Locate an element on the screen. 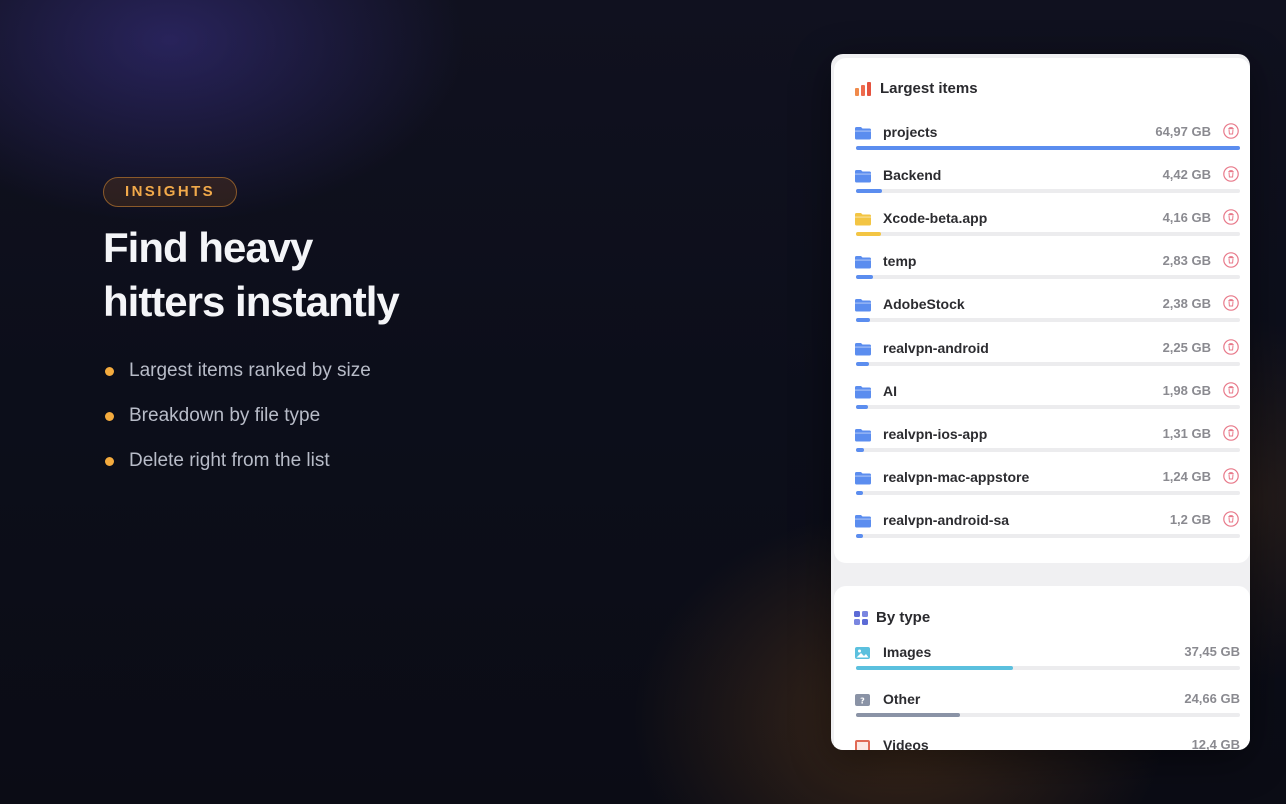 The width and height of the screenshot is (1286, 804). type-bar-track is located at coordinates (1048, 668).